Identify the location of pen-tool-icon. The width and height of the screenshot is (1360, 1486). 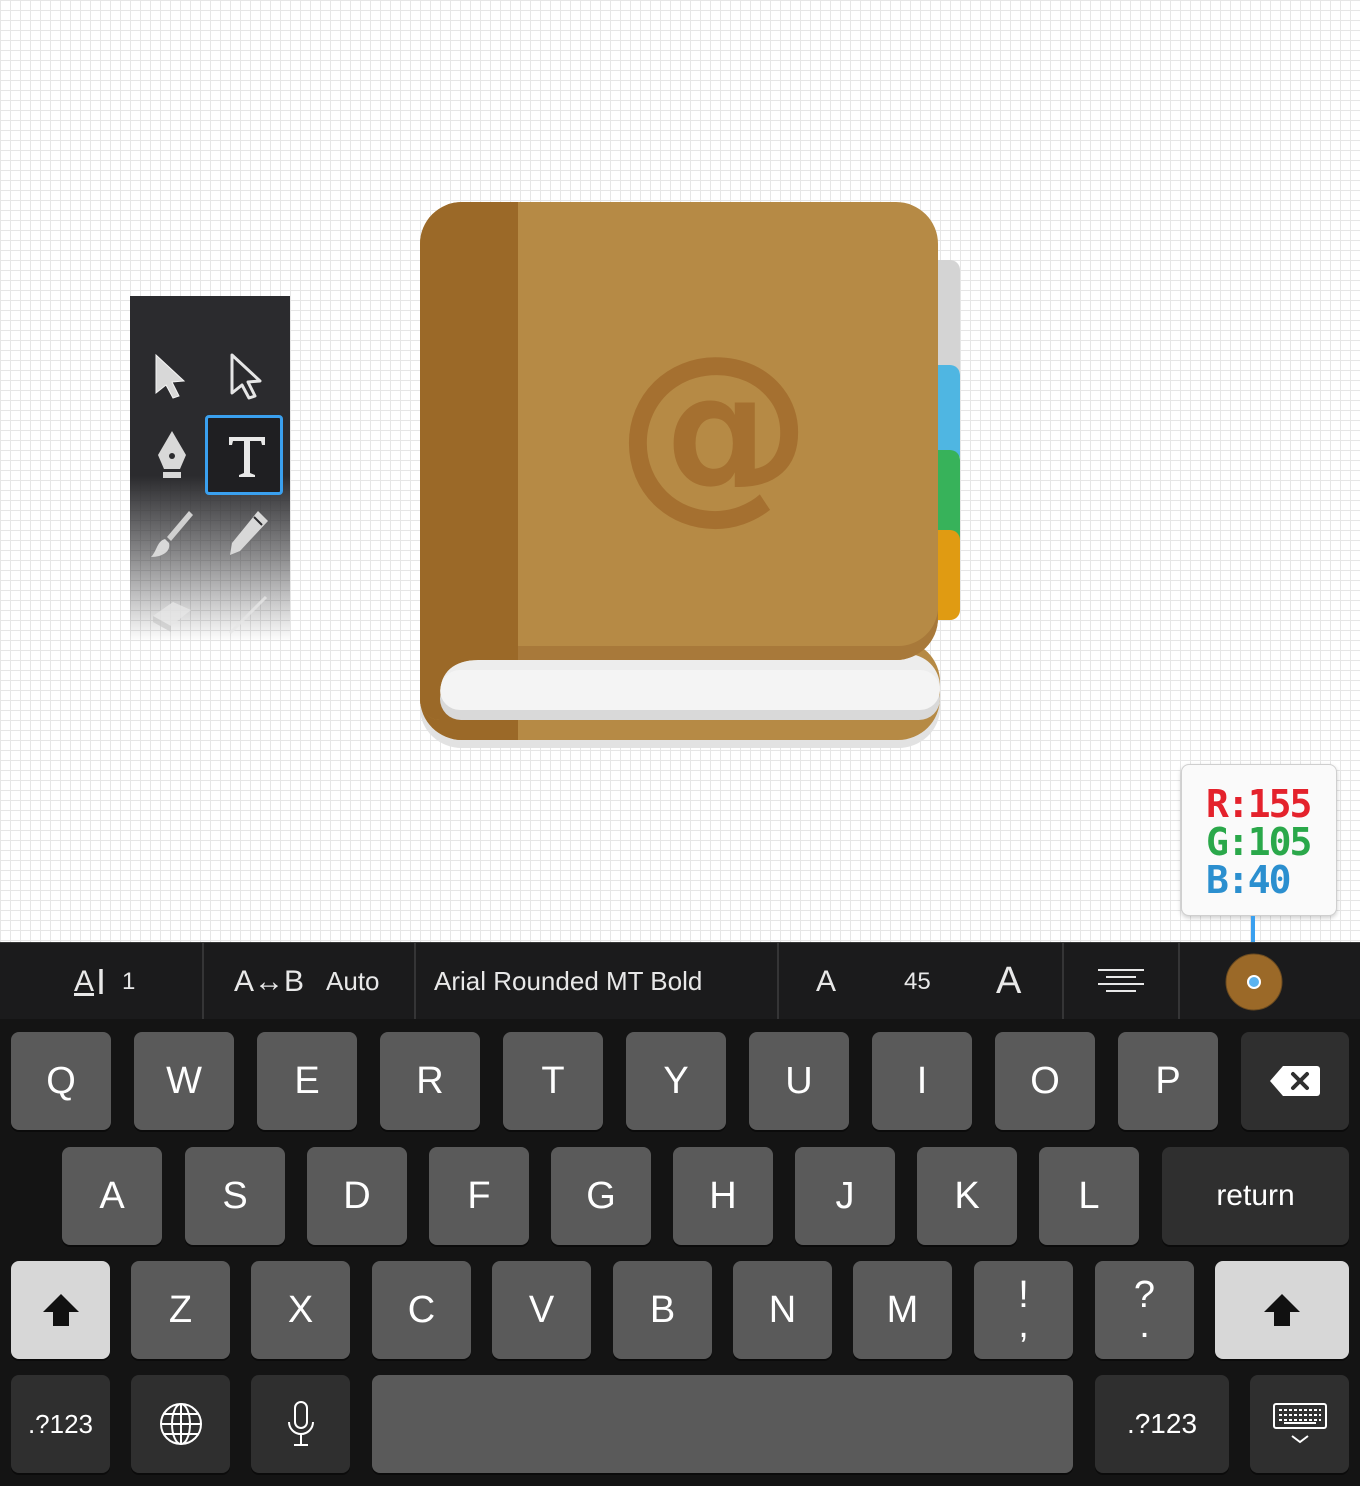
(172, 454).